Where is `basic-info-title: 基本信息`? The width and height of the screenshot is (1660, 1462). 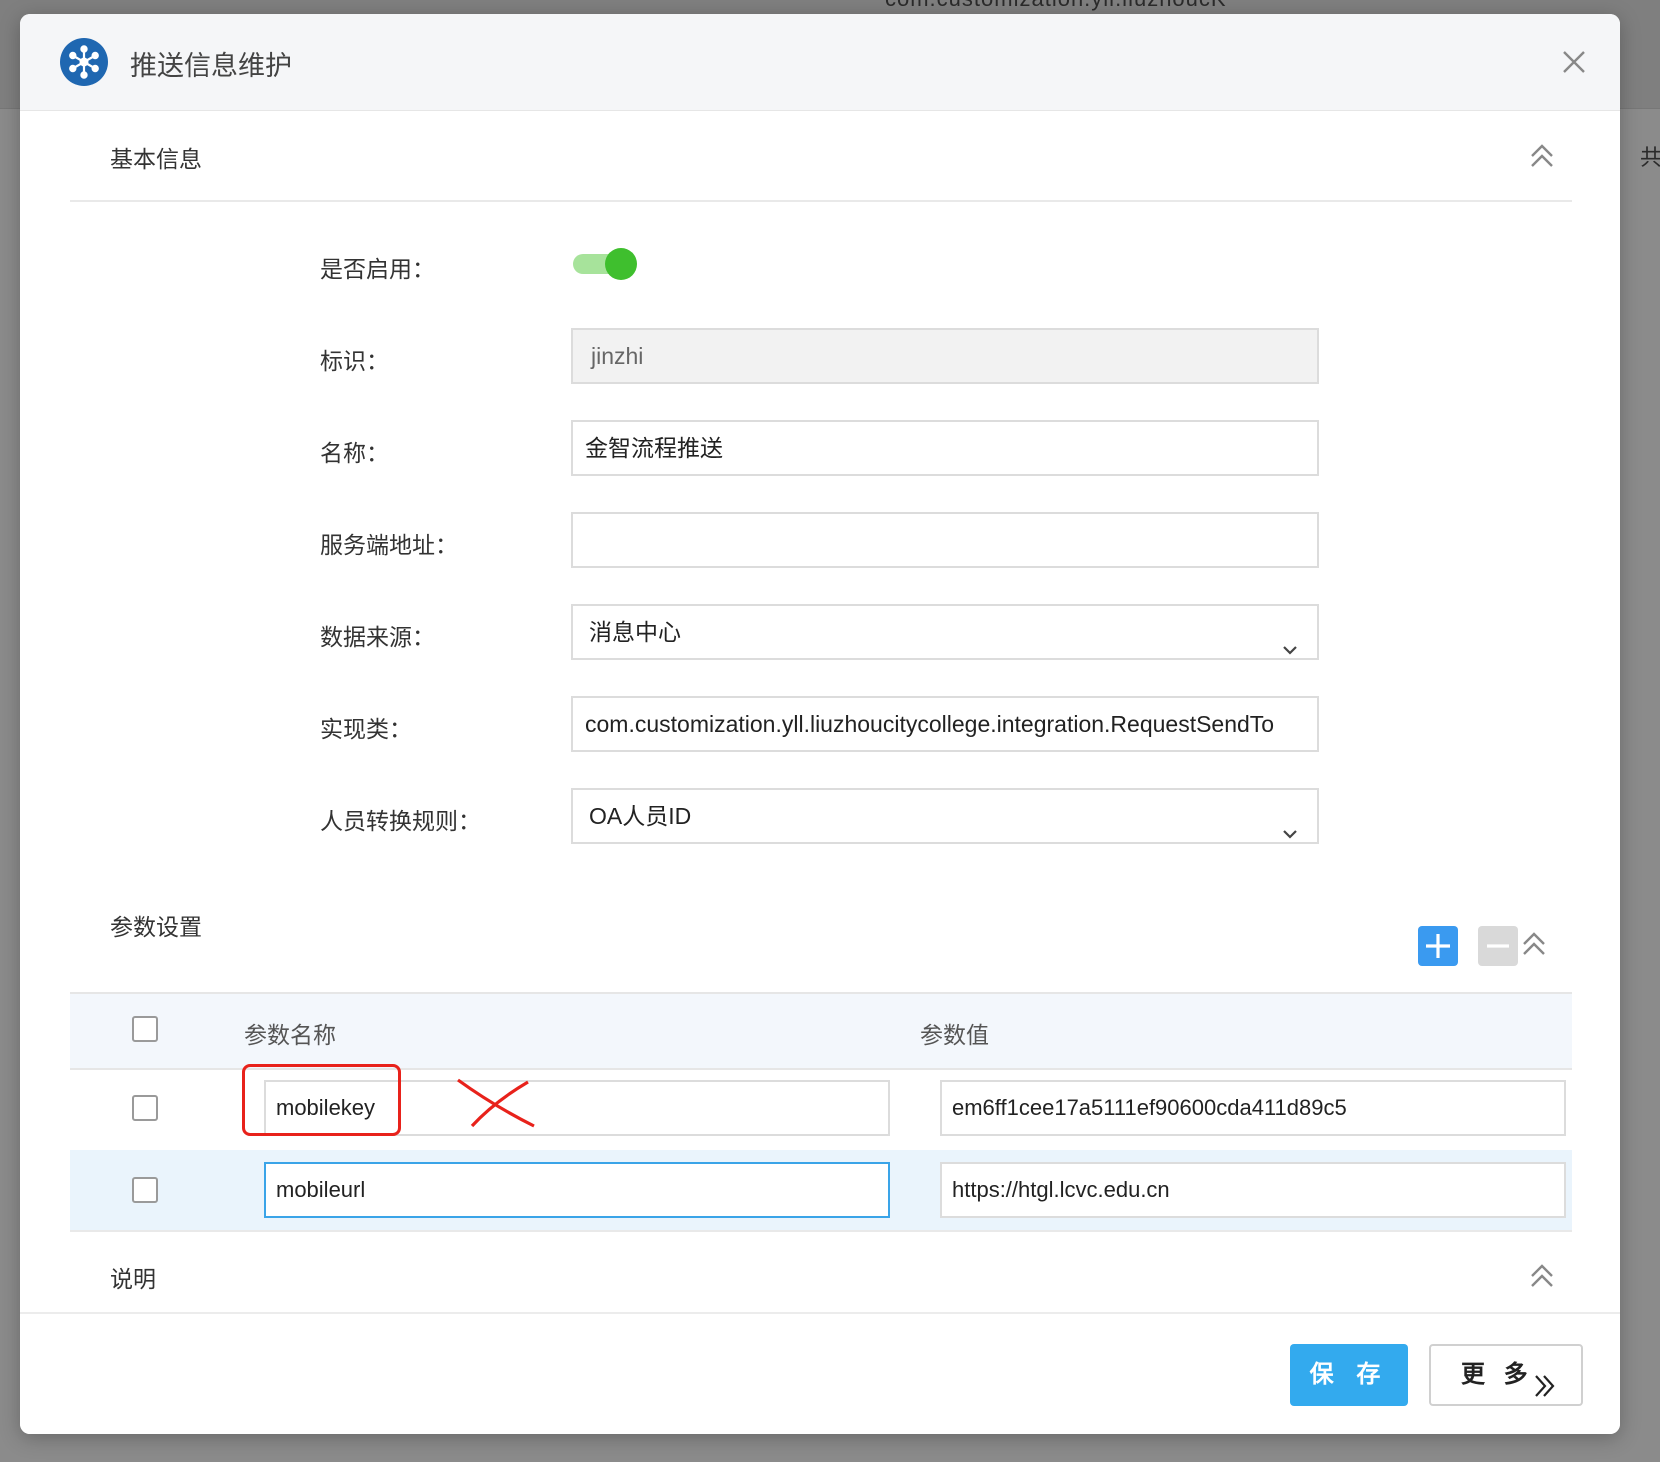
basic-info-title: 基本信息 is located at coordinates (156, 159).